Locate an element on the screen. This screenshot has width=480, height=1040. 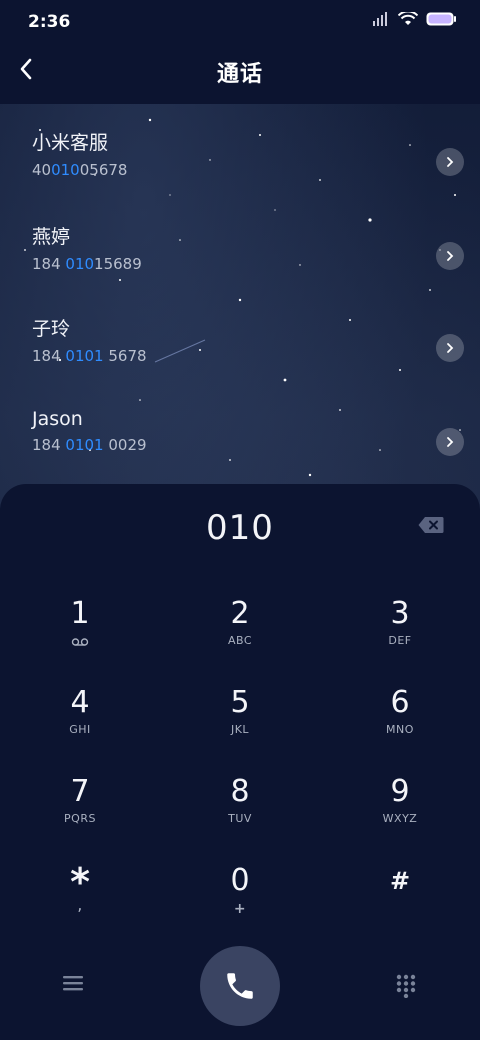
key-star: * , is located at coordinates (80, 903).